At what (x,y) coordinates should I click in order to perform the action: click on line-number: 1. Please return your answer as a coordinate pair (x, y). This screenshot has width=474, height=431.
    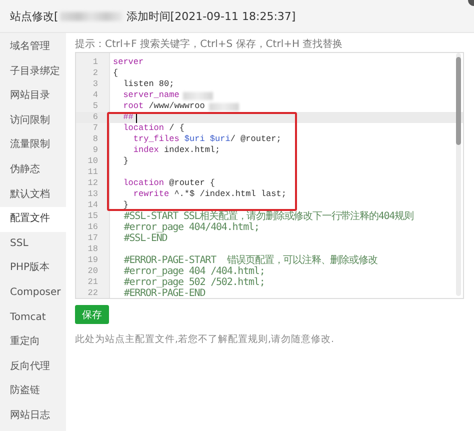
    Looking at the image, I should click on (95, 62).